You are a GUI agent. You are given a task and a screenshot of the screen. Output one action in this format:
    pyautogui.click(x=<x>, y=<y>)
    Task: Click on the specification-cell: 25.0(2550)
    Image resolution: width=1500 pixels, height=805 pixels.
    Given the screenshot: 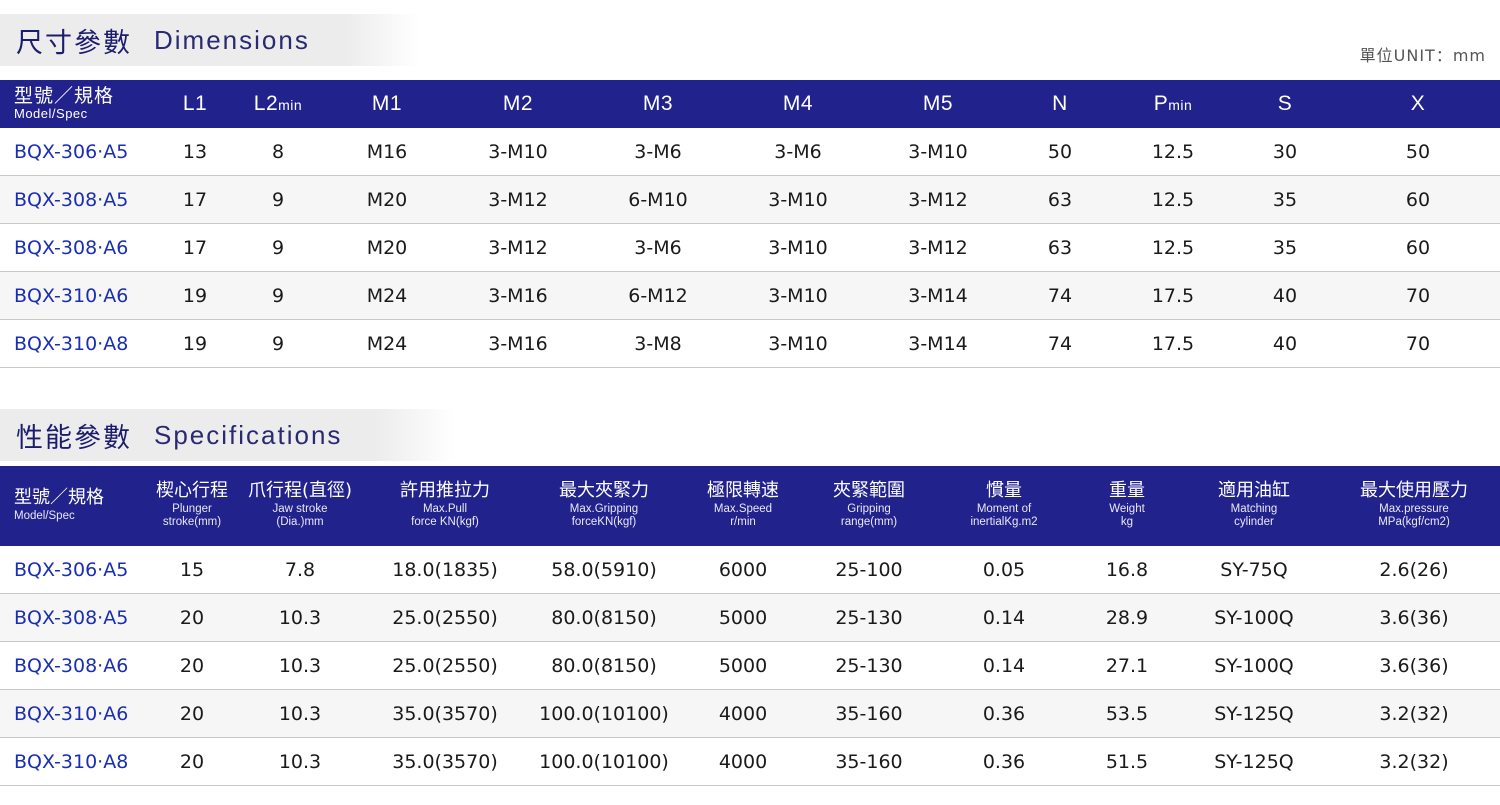 What is the action you would take?
    pyautogui.click(x=445, y=665)
    